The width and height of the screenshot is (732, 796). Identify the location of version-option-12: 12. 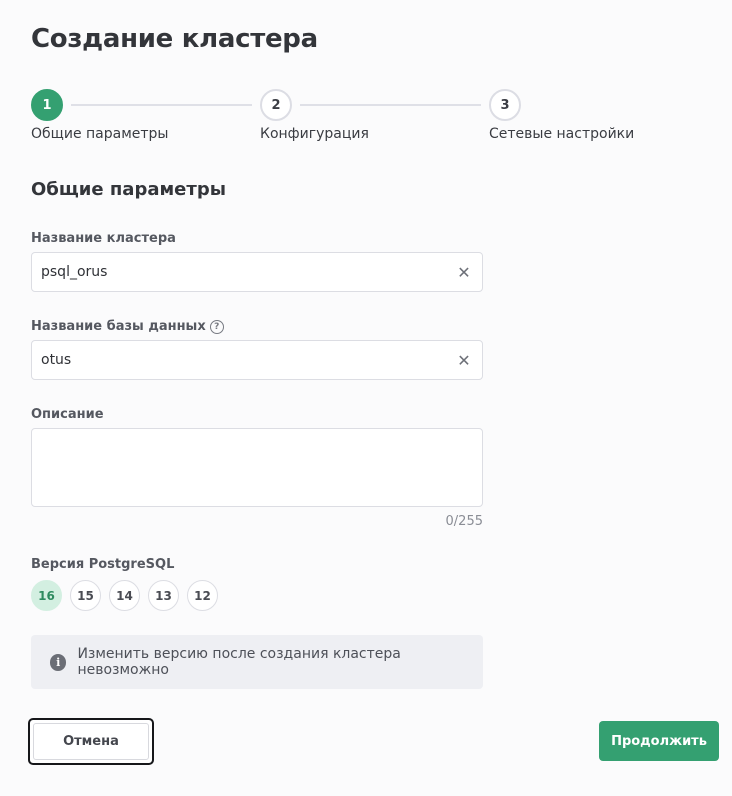
(202, 595).